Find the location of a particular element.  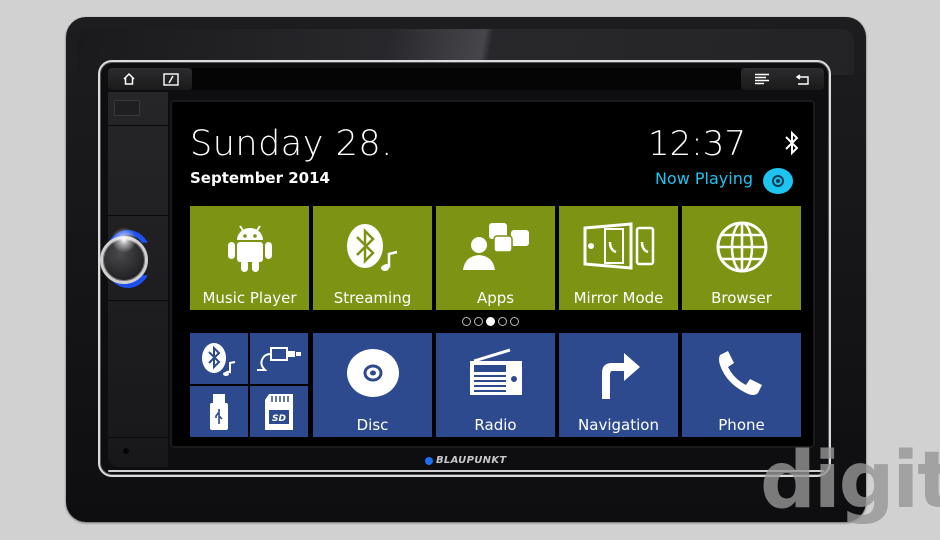

screen-button is located at coordinates (171, 79).